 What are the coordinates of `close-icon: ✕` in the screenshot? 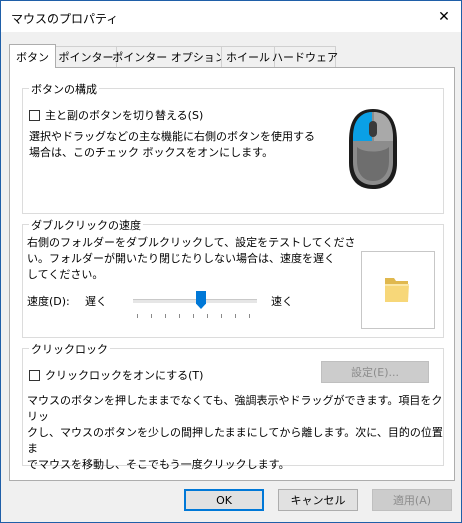 It's located at (444, 16).